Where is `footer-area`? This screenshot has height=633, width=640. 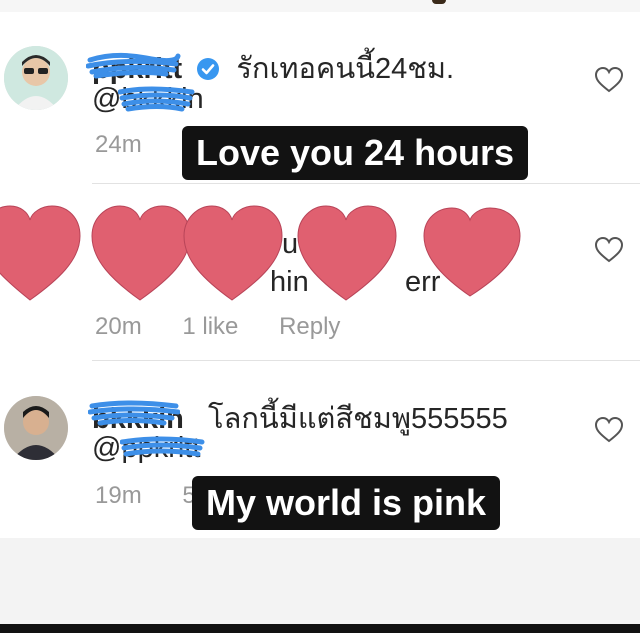 footer-area is located at coordinates (320, 581).